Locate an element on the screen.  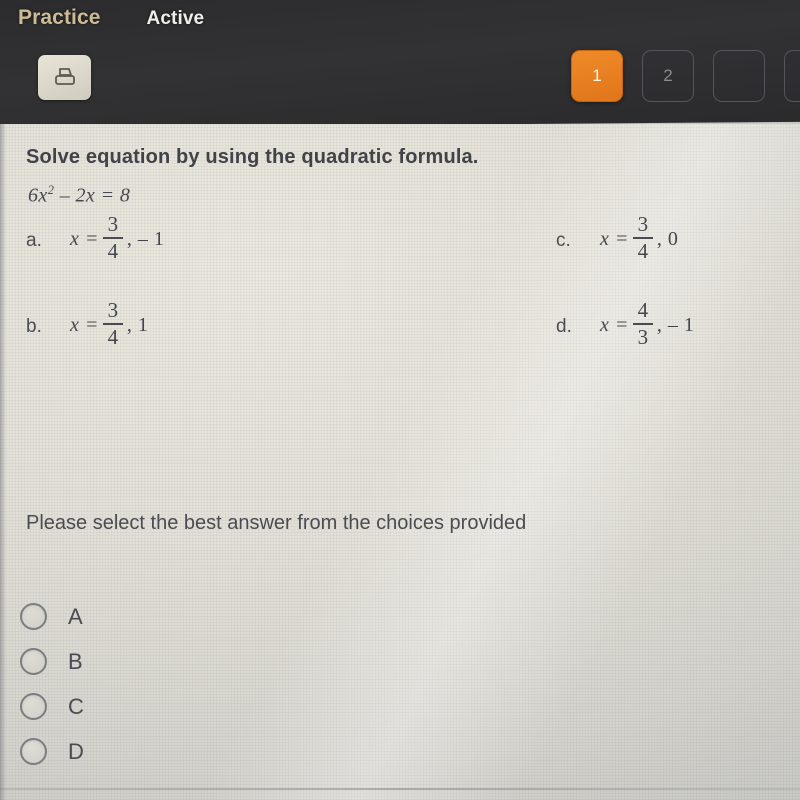
option-d-expression: x = 4 3 , – 1 is located at coordinates (647, 323).